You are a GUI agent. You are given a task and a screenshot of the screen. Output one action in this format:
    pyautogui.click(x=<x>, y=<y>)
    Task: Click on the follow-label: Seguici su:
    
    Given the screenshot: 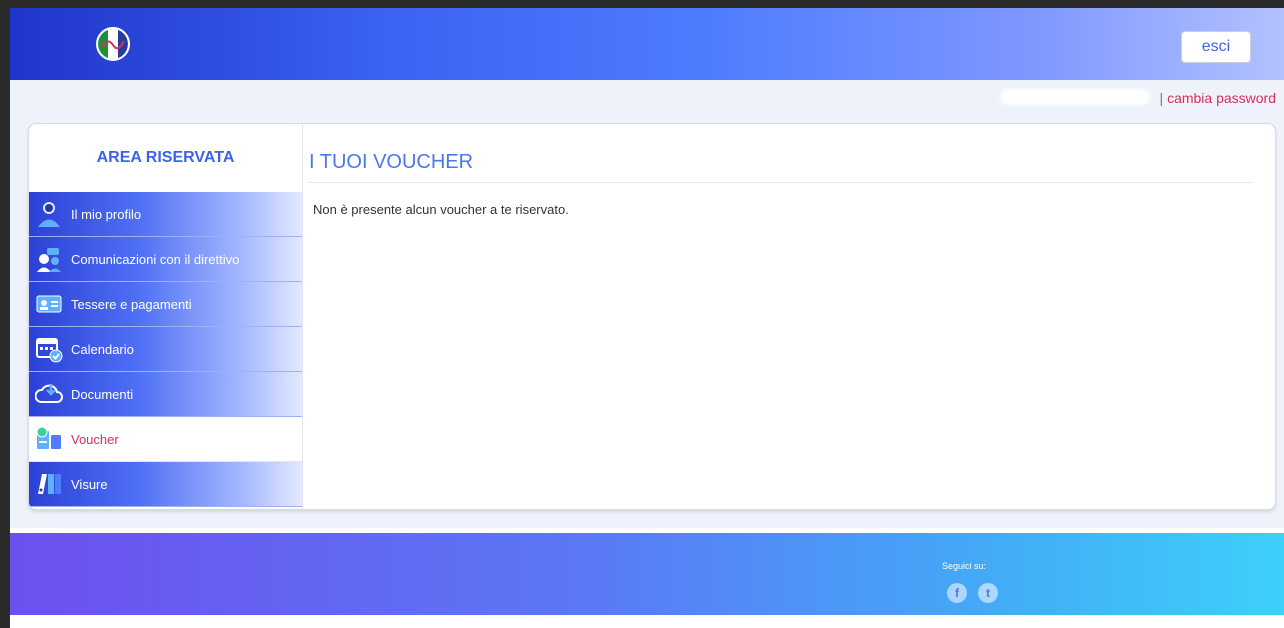 What is the action you would take?
    pyautogui.click(x=964, y=566)
    